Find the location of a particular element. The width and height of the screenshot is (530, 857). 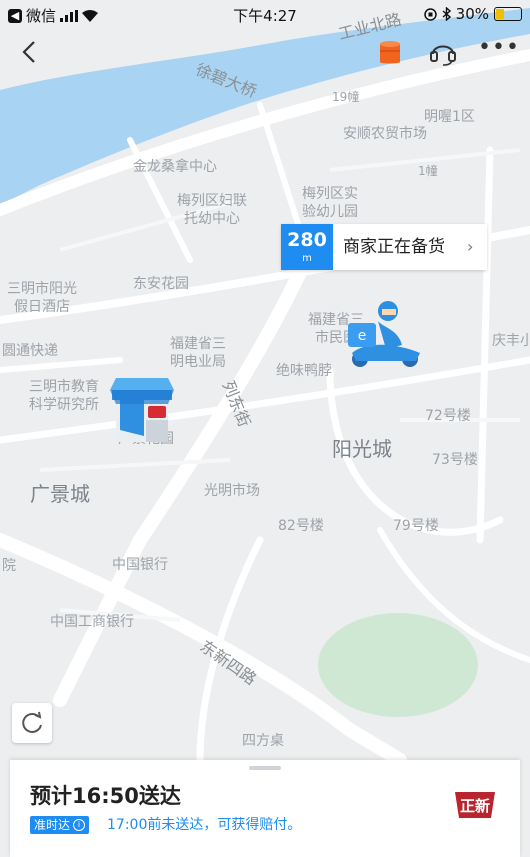

map-label-guangming-market: 光明市场 is located at coordinates (232, 491).